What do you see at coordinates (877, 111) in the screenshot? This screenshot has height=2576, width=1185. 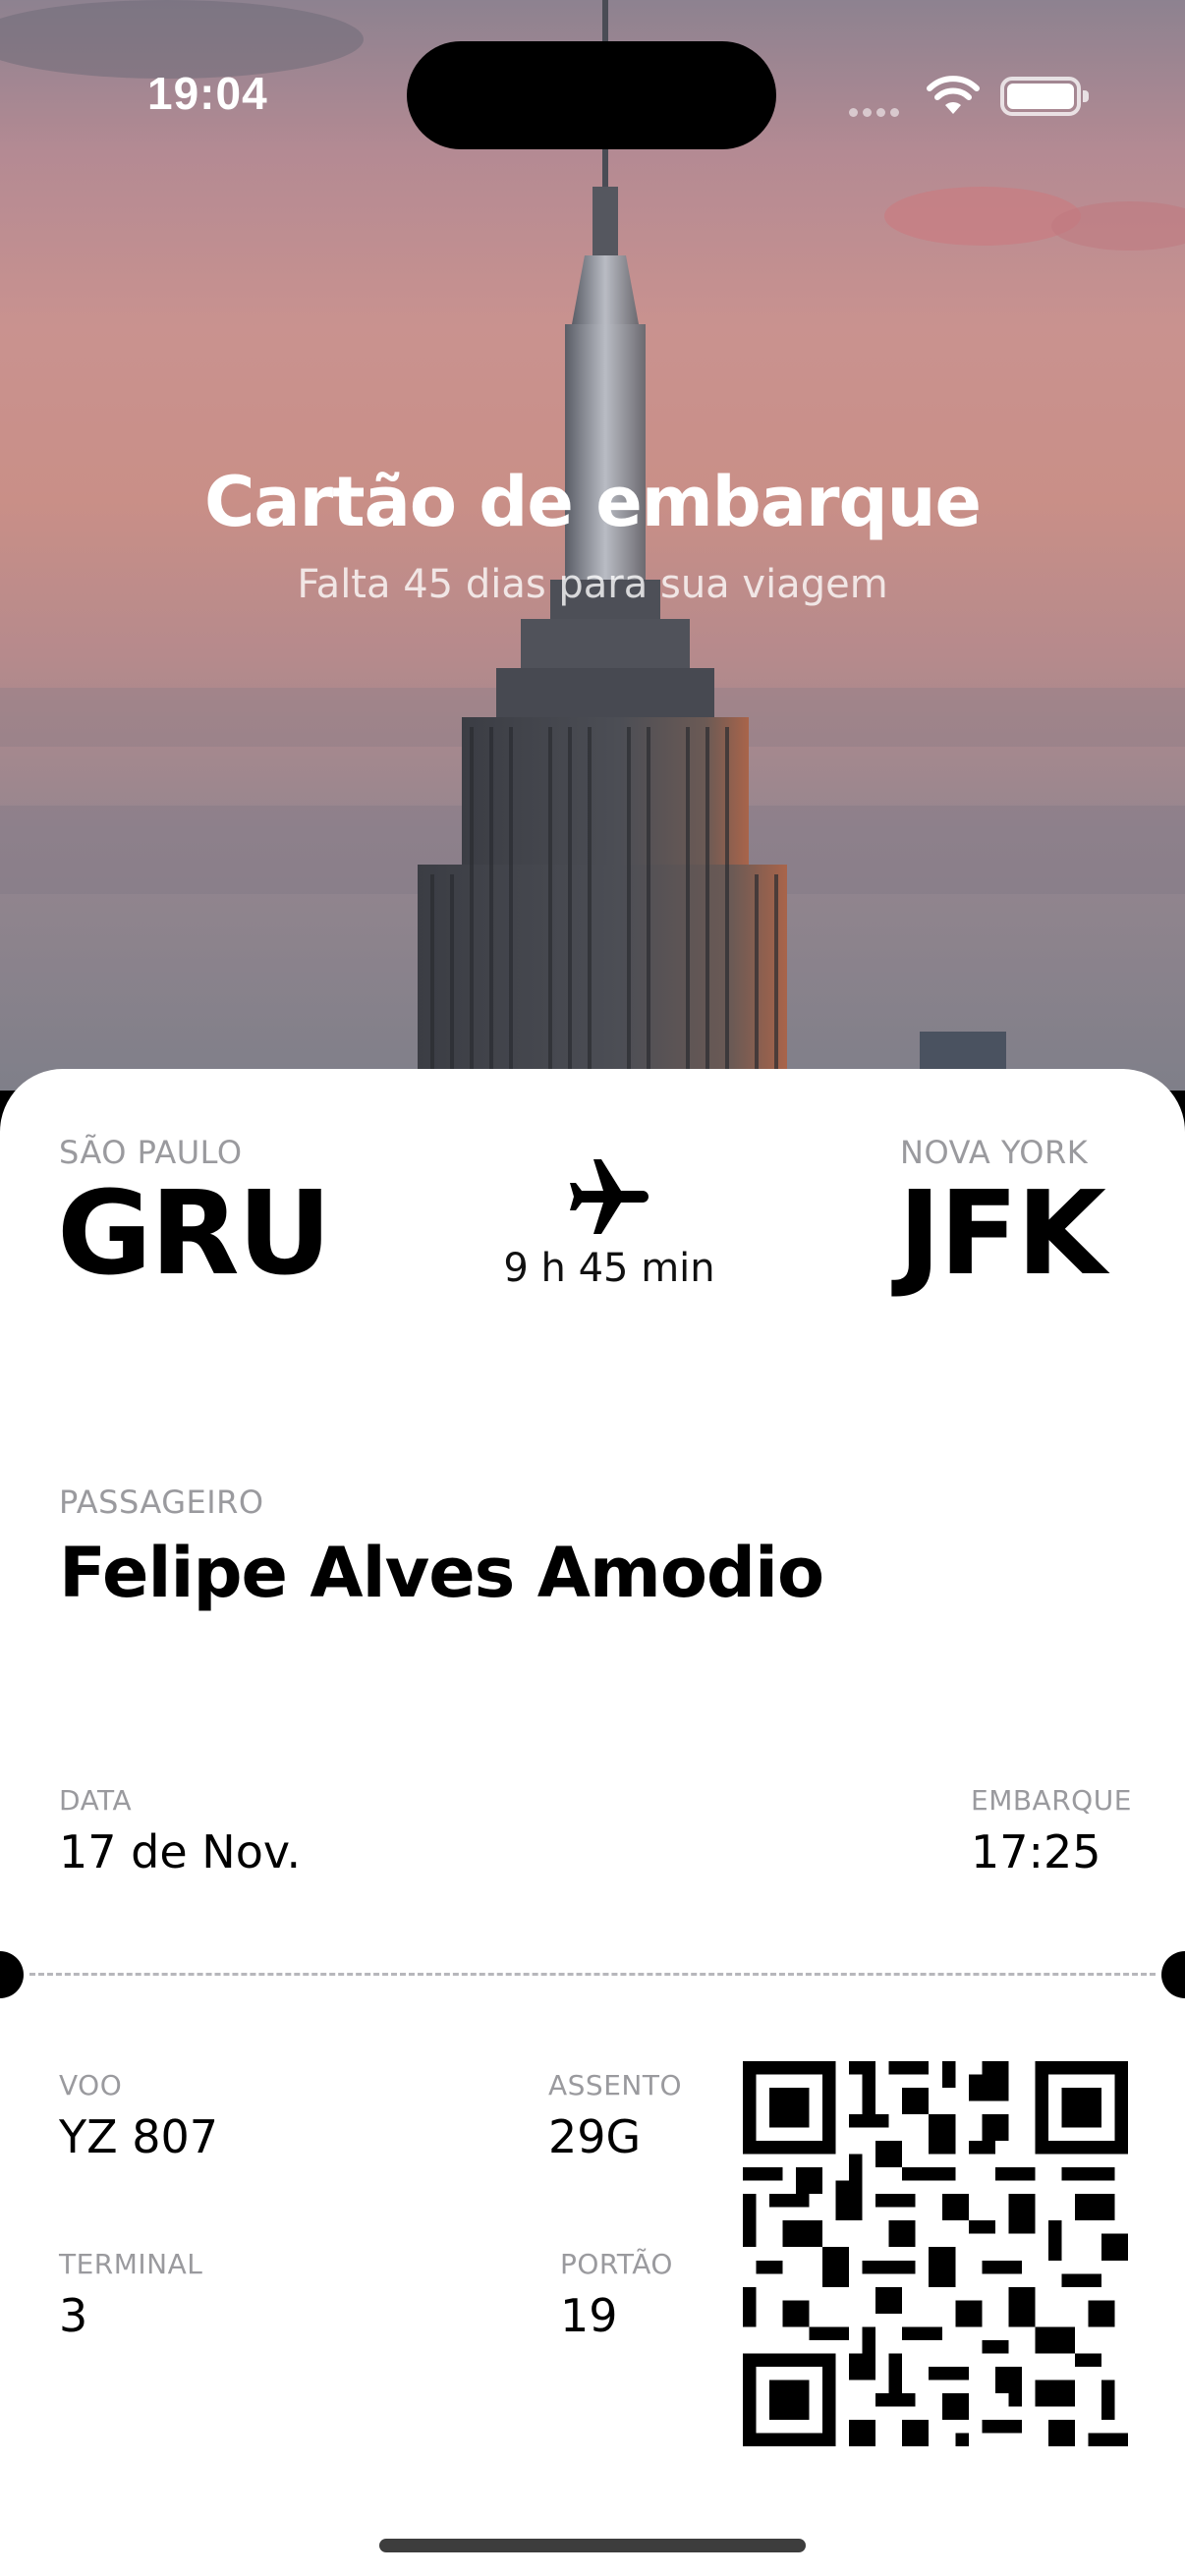 I see `signal-dots-icon` at bounding box center [877, 111].